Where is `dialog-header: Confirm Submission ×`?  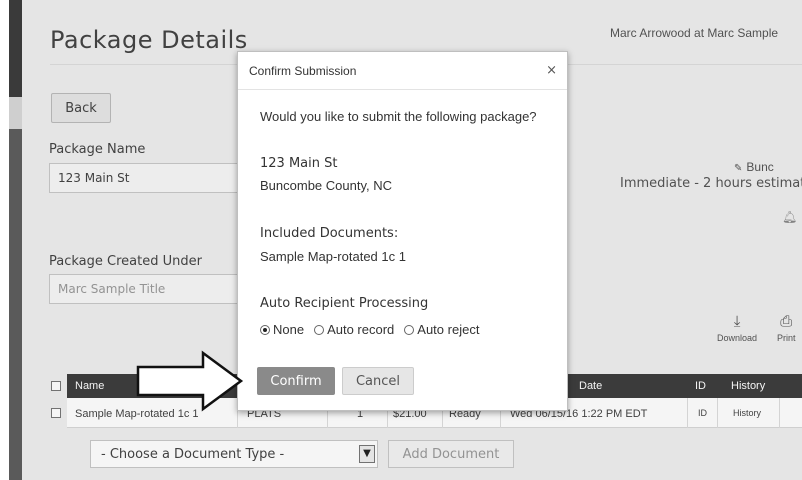 dialog-header: Confirm Submission × is located at coordinates (402, 71).